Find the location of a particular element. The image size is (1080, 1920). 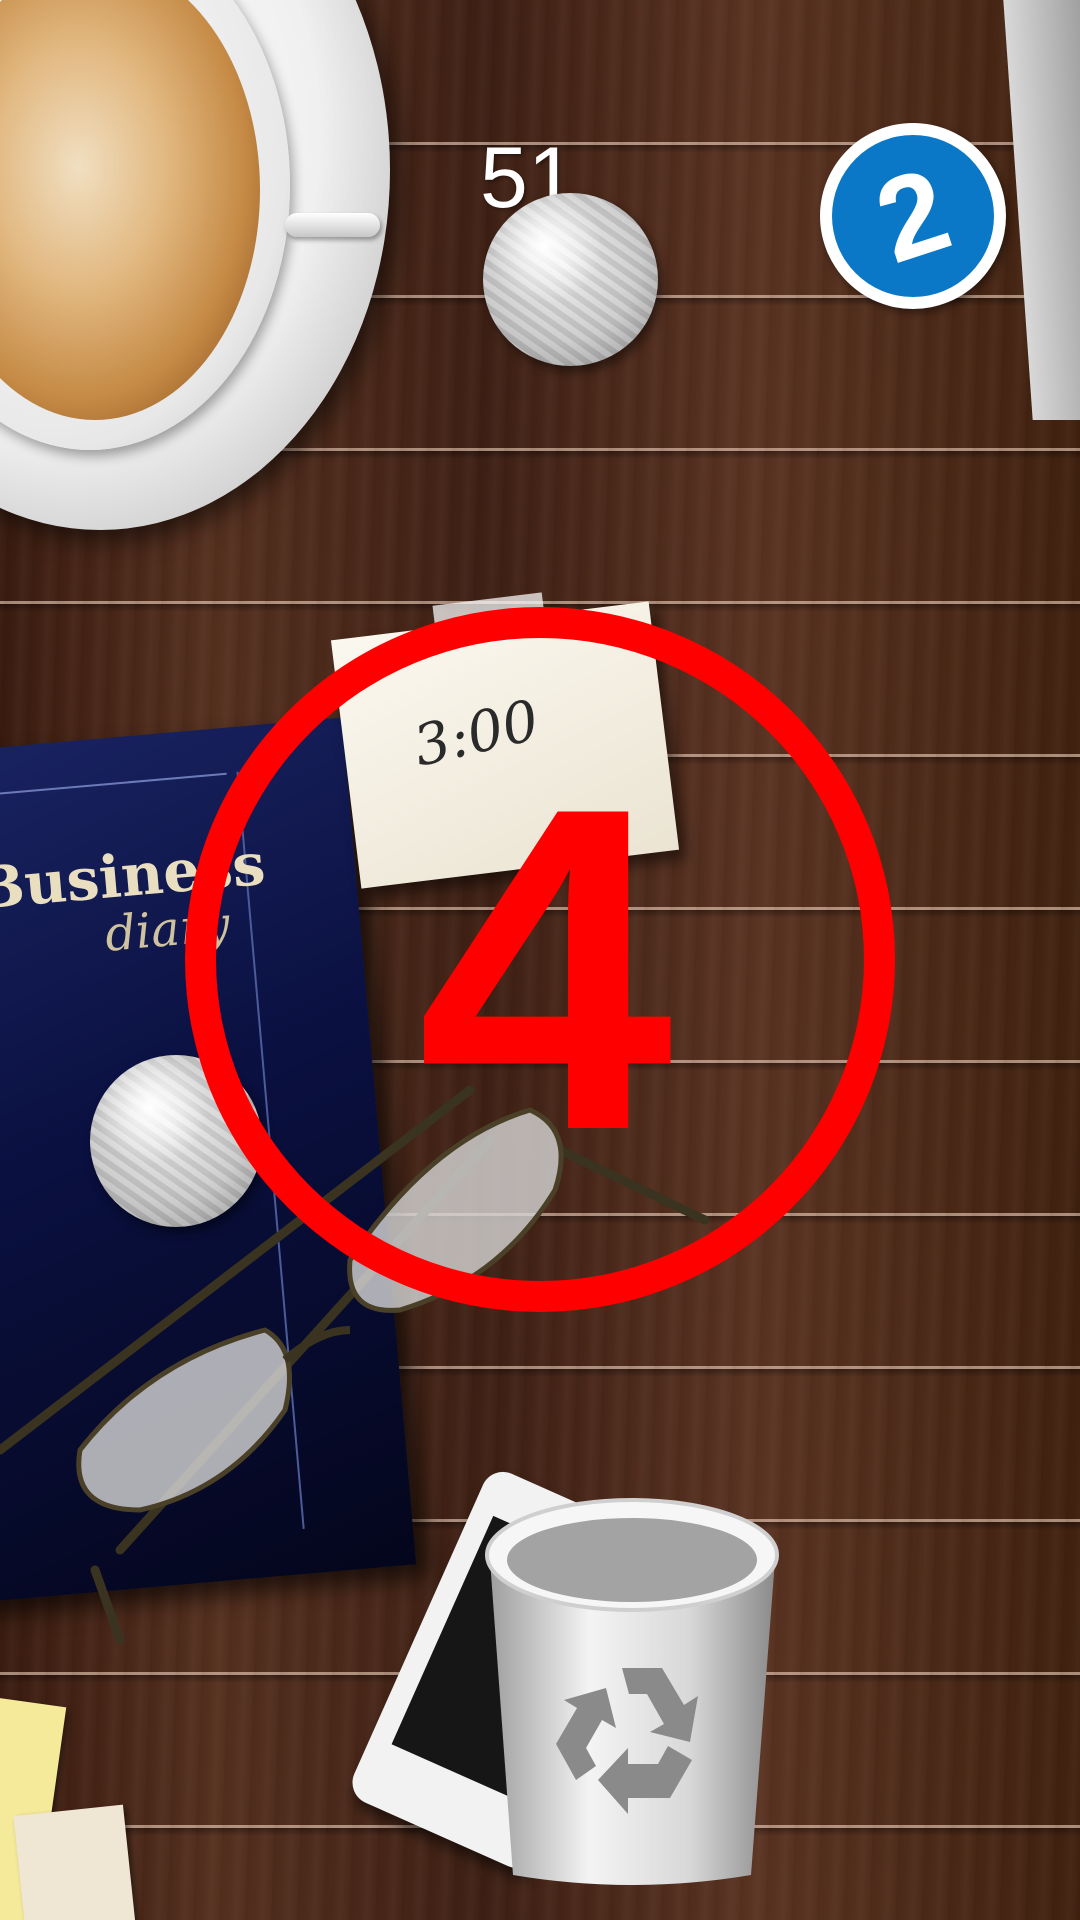

diary-border-line is located at coordinates (113, 787).